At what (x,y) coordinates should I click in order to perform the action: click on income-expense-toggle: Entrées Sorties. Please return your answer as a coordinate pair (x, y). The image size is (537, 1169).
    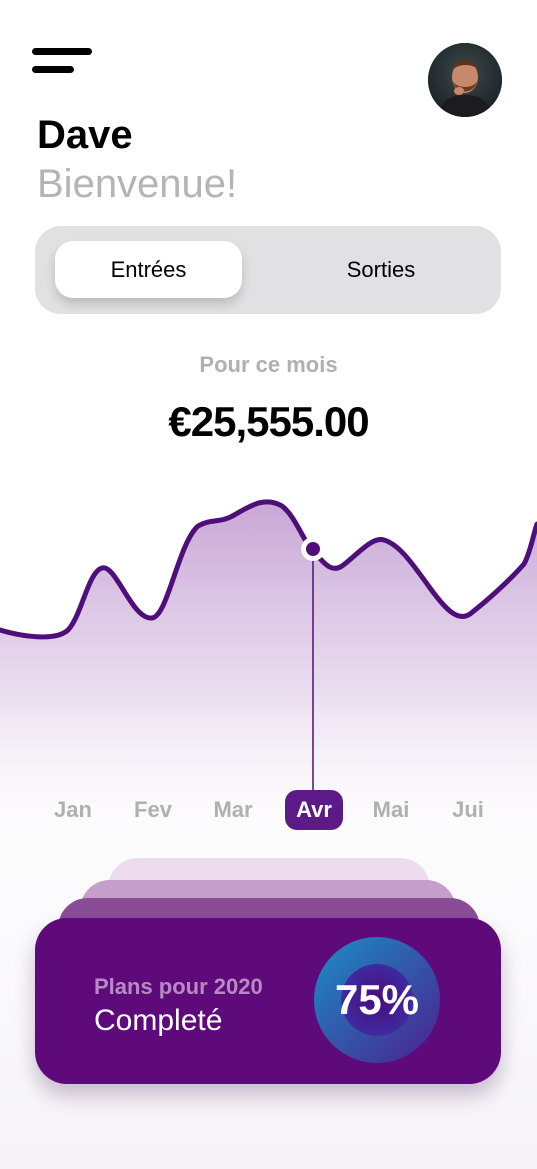
    Looking at the image, I should click on (268, 270).